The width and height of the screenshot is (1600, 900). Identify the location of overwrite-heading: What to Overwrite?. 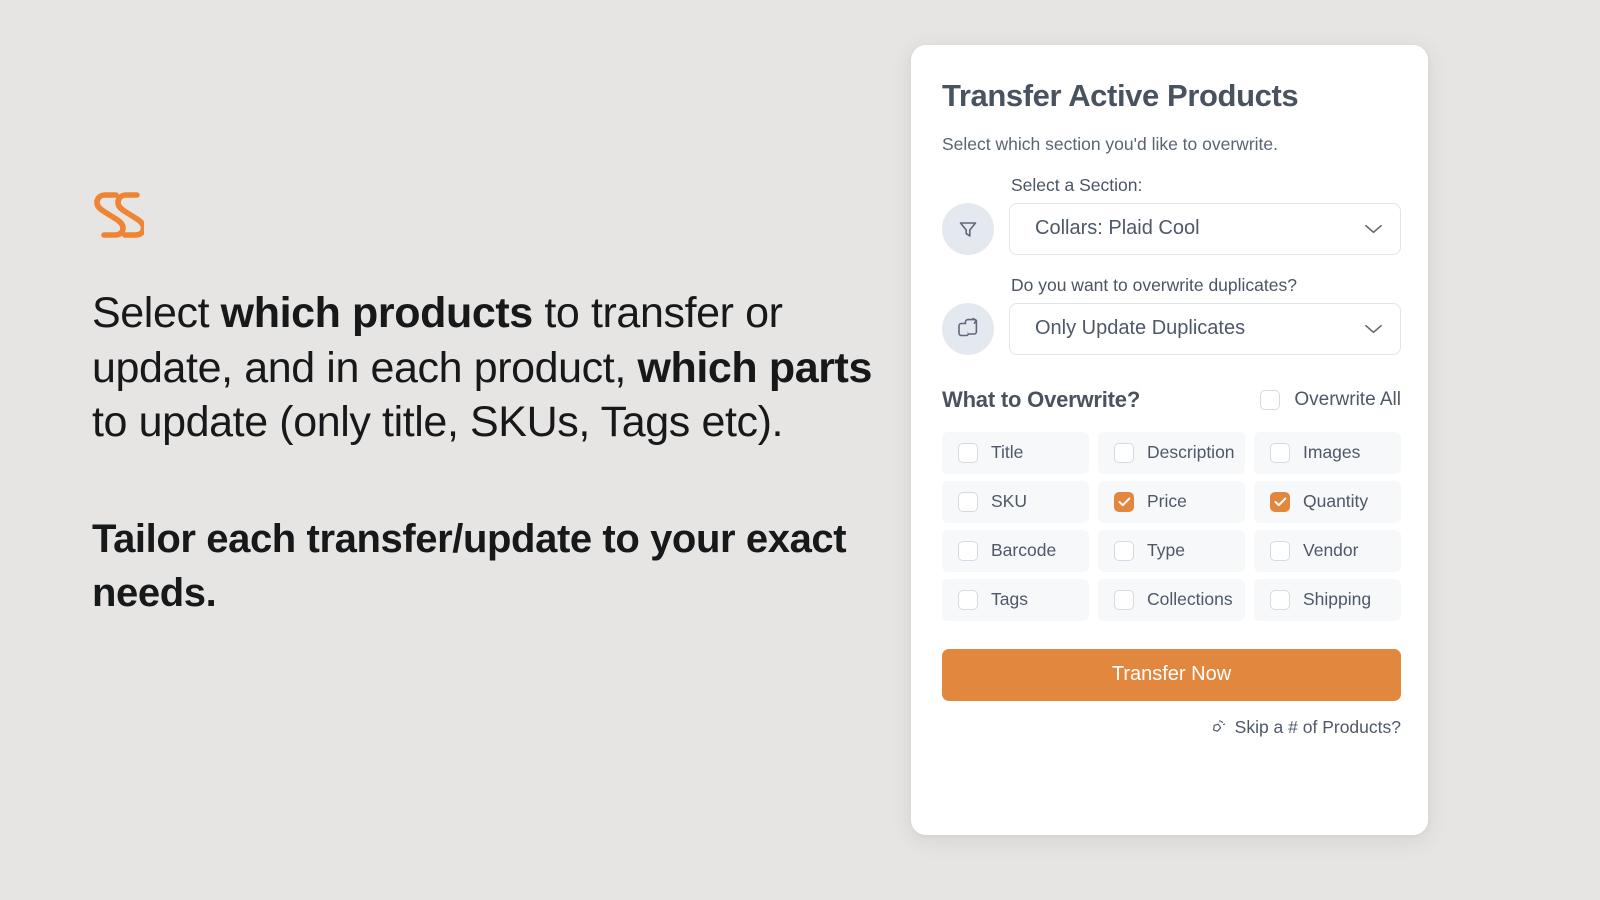
(1041, 399).